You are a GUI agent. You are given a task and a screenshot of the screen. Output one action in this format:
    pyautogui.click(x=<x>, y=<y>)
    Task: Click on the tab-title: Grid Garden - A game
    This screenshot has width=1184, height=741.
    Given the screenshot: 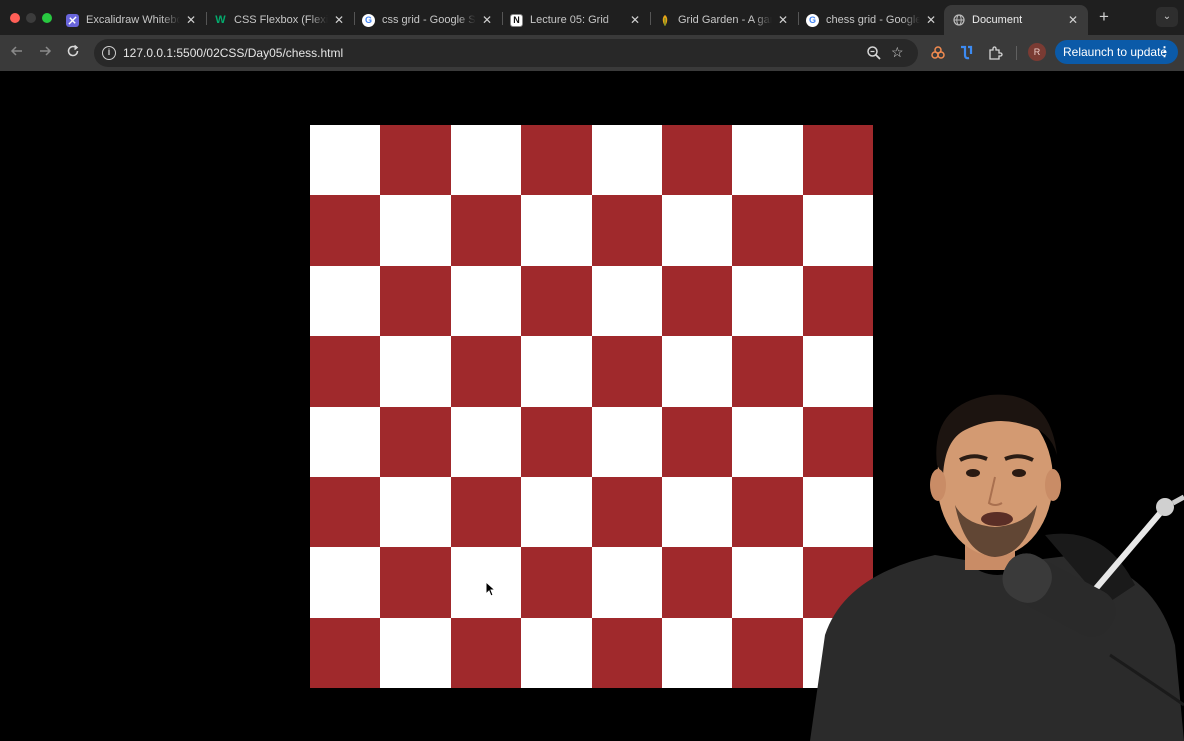 What is the action you would take?
    pyautogui.click(x=725, y=20)
    